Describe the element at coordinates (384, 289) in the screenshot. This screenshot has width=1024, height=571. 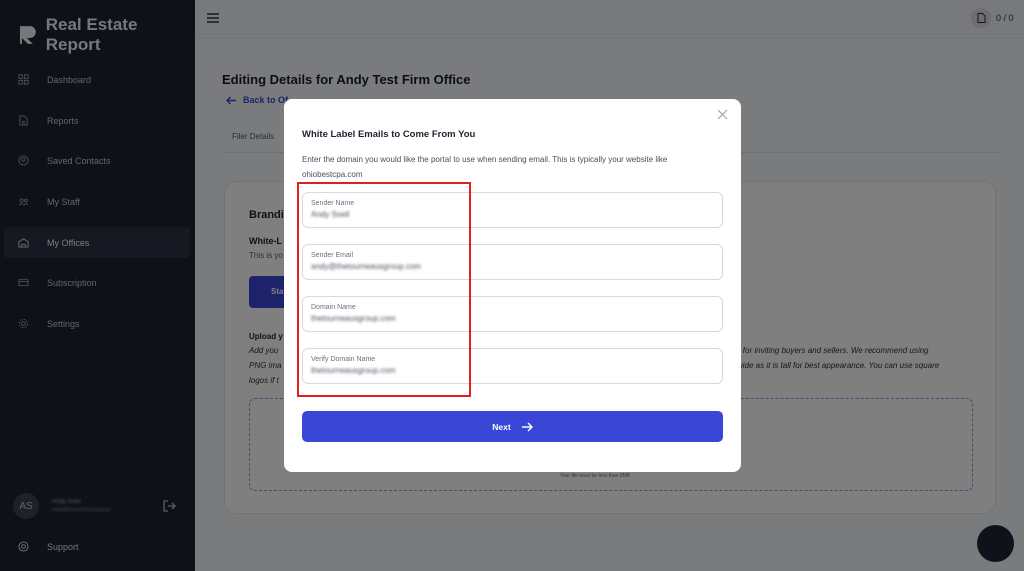
I see `annotation-highlight-box` at that location.